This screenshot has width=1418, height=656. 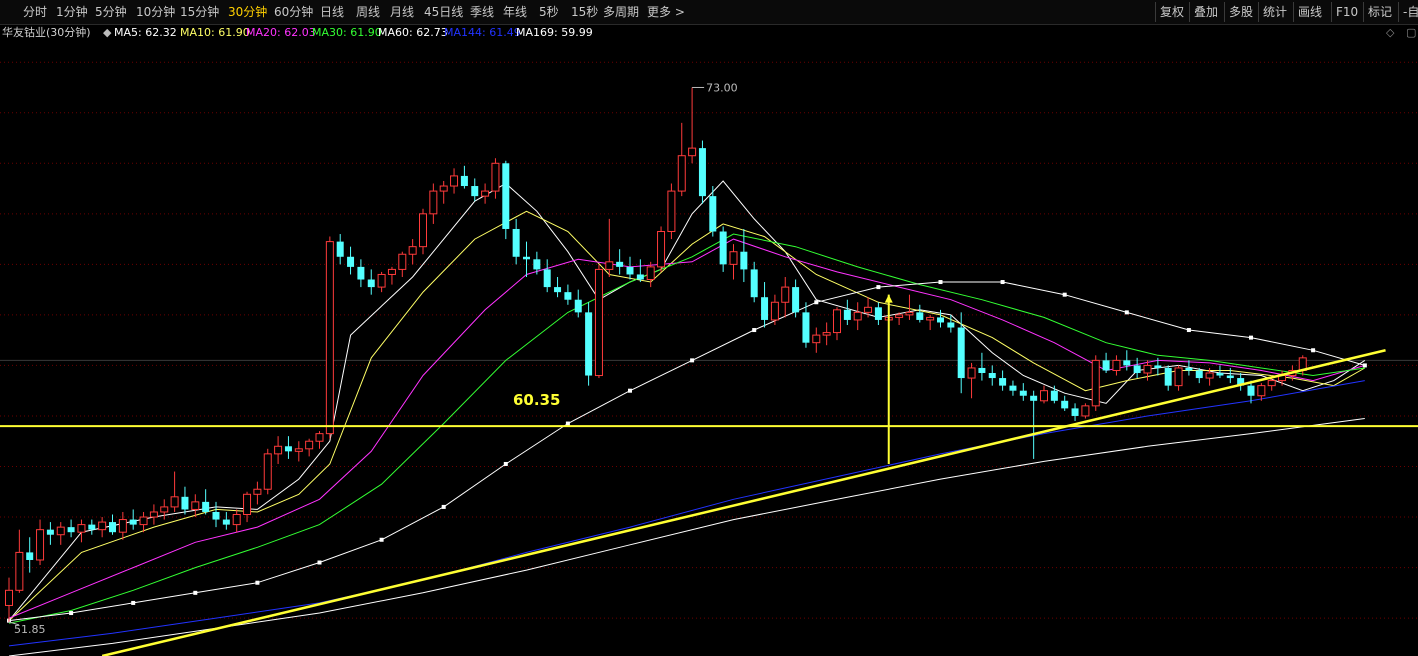 I want to click on ma-indicator-1: MA10: 61.90, so click(x=215, y=32).